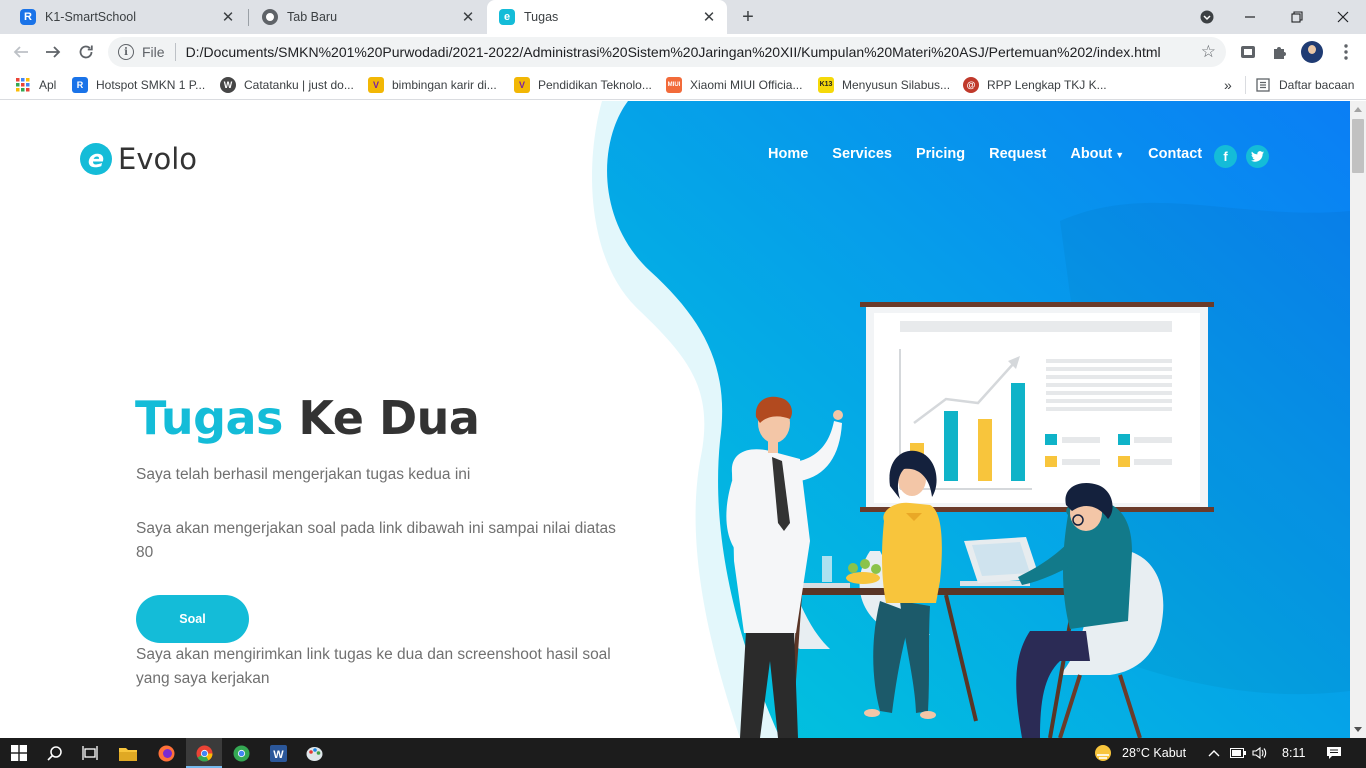 Image resolution: width=1366 pixels, height=768 pixels. What do you see at coordinates (1248, 52) in the screenshot?
I see `cast-extension-icon` at bounding box center [1248, 52].